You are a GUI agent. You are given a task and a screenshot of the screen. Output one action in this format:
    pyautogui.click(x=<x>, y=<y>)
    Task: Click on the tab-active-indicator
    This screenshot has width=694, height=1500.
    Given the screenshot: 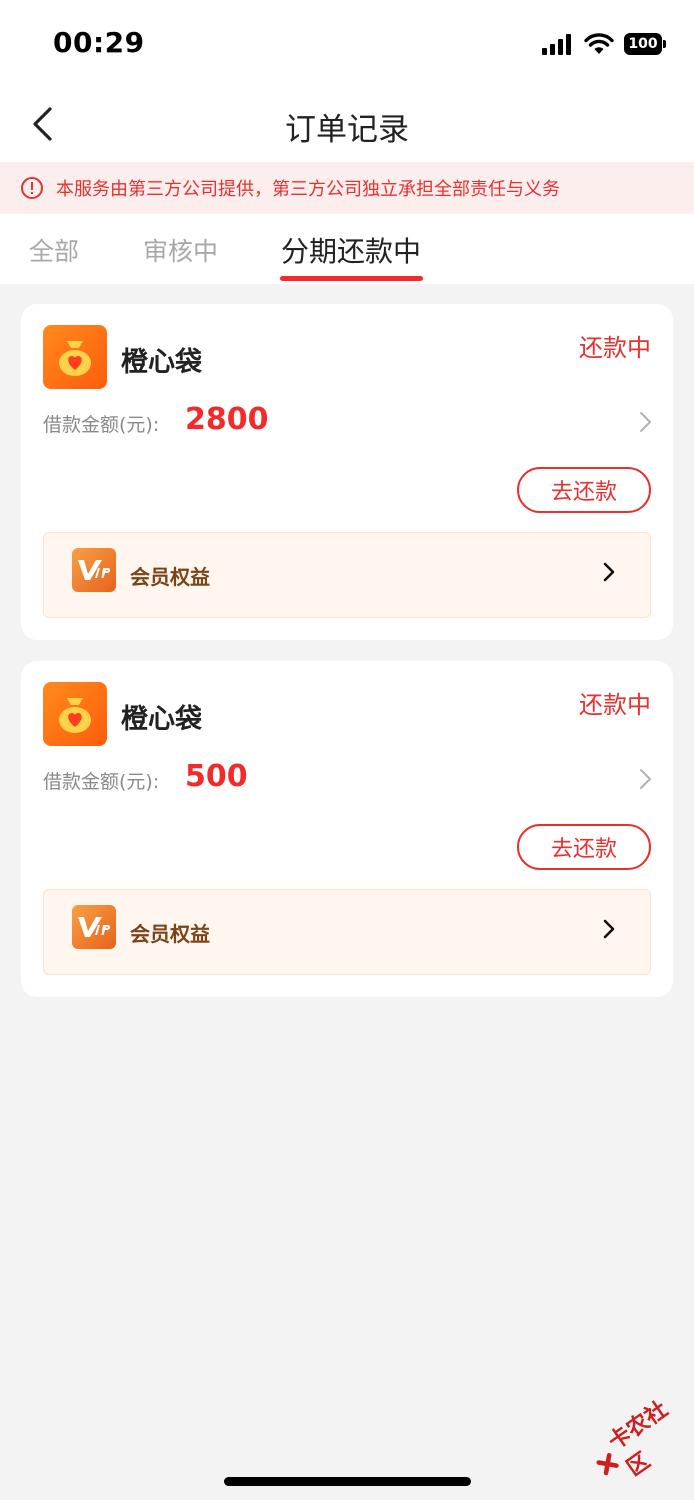 What is the action you would take?
    pyautogui.click(x=351, y=278)
    